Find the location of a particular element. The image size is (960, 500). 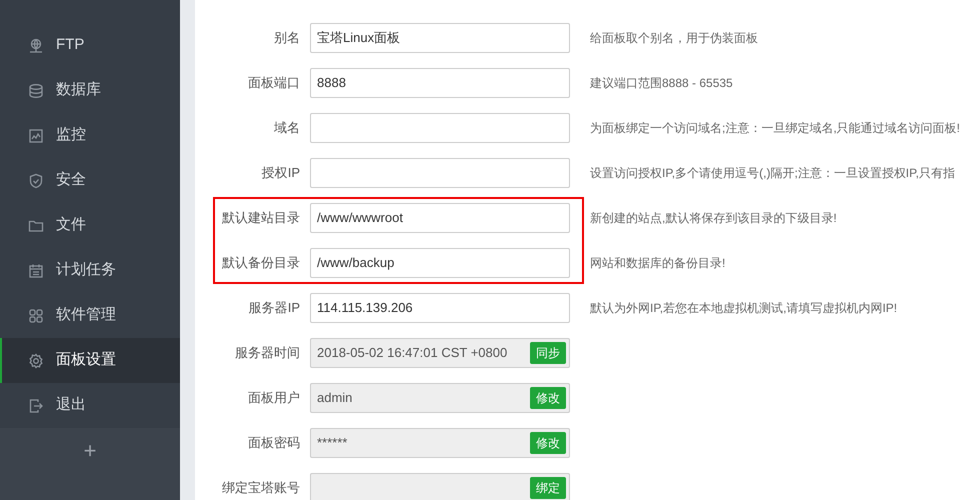

sidebar-item: 文件 is located at coordinates (90, 225).